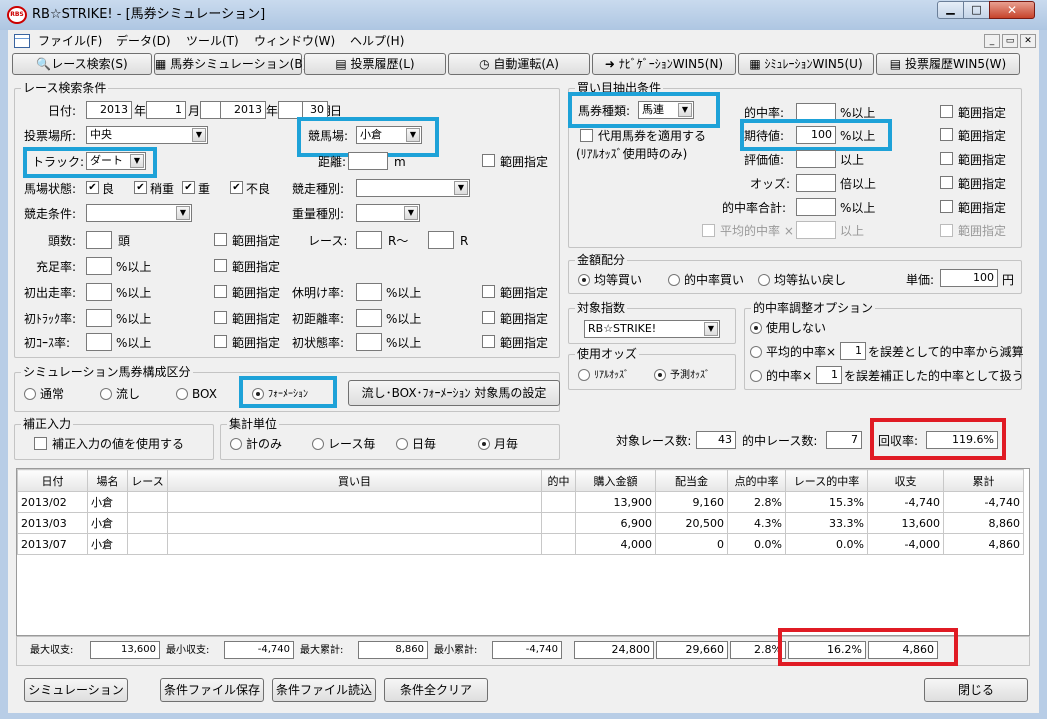  Describe the element at coordinates (584, 375) in the screenshot. I see `real-odds-radio` at that location.